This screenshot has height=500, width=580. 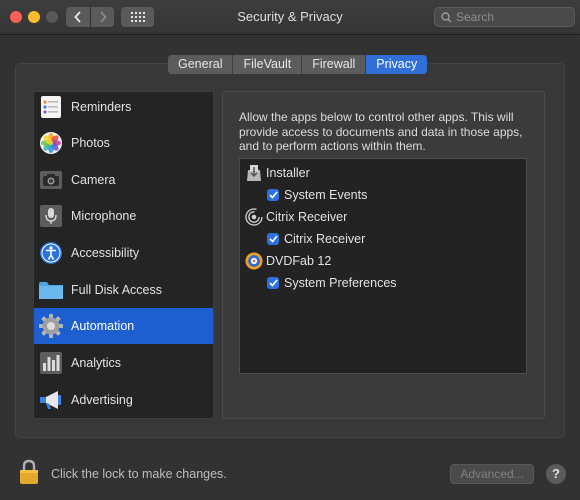 I want to click on chevron-right-icon, so click(x=103, y=17).